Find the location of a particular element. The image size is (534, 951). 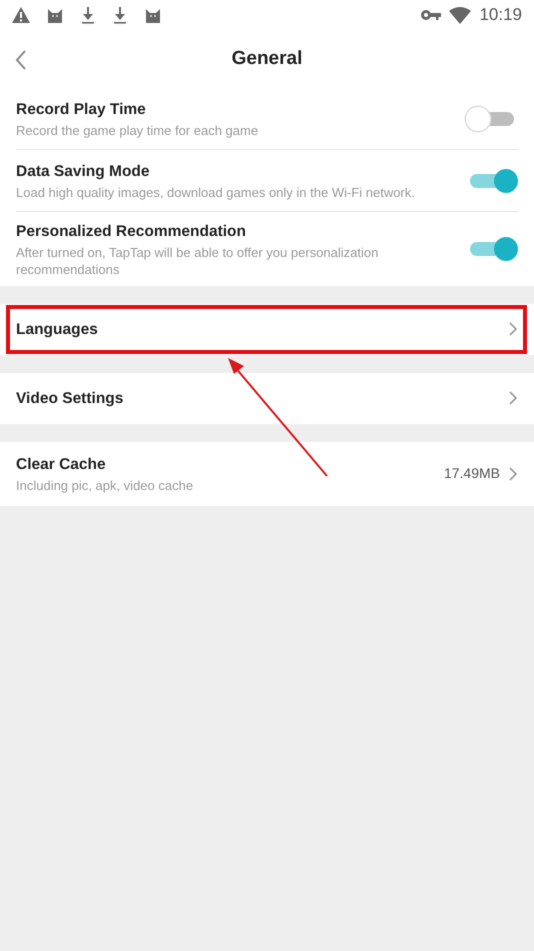

page-title: General is located at coordinates (267, 58).